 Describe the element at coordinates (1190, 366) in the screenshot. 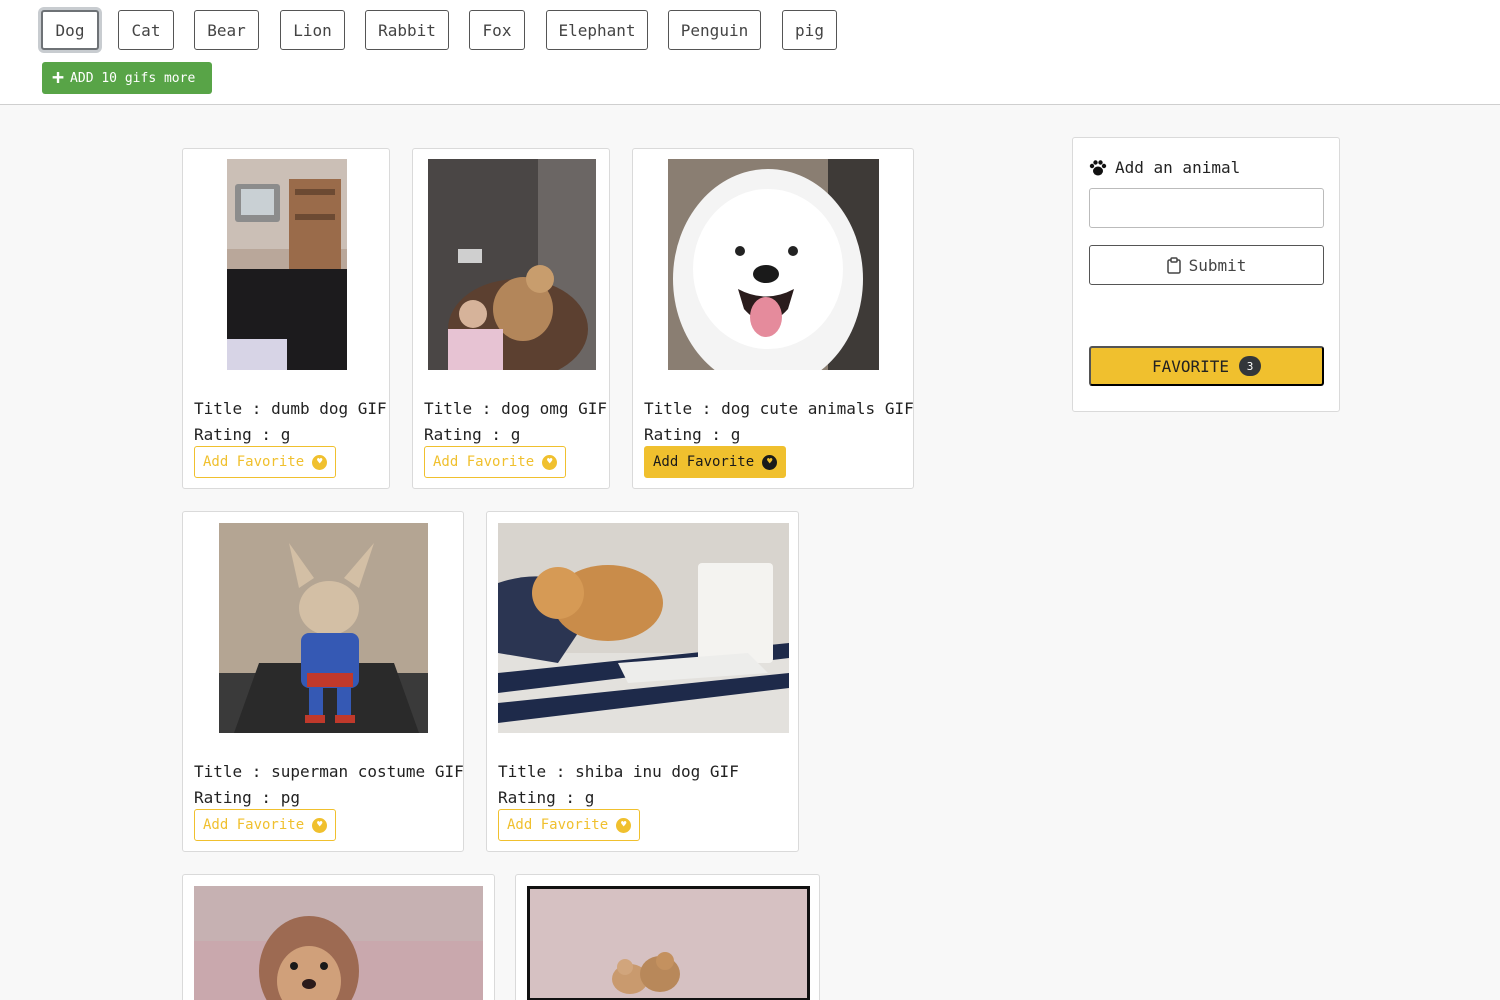

I see `favorite-label: FAVORITE` at that location.